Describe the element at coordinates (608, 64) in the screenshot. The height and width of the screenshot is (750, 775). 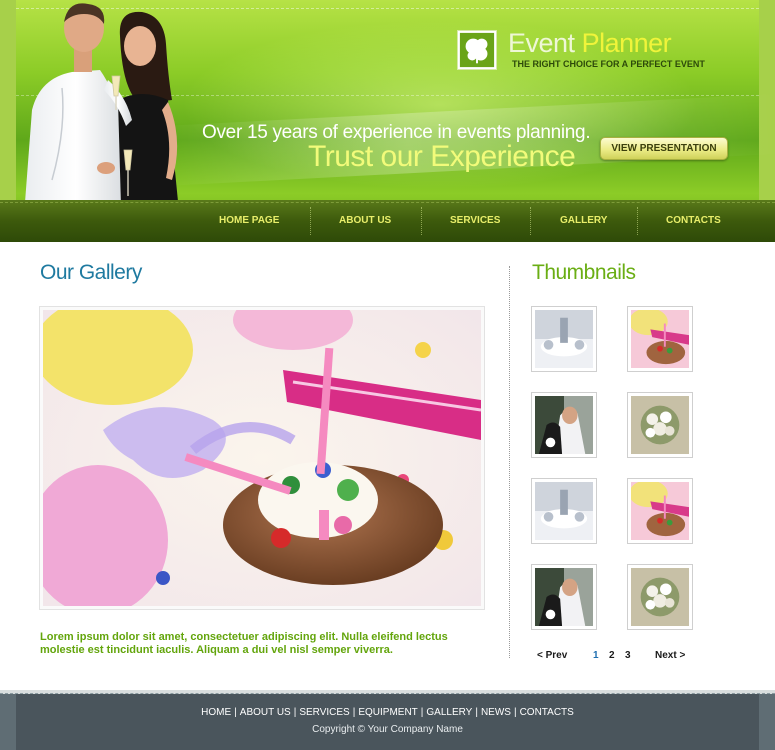
I see `brand-tagline: THE RIGHT CHOICE FOR A PERFECT EVENT` at that location.